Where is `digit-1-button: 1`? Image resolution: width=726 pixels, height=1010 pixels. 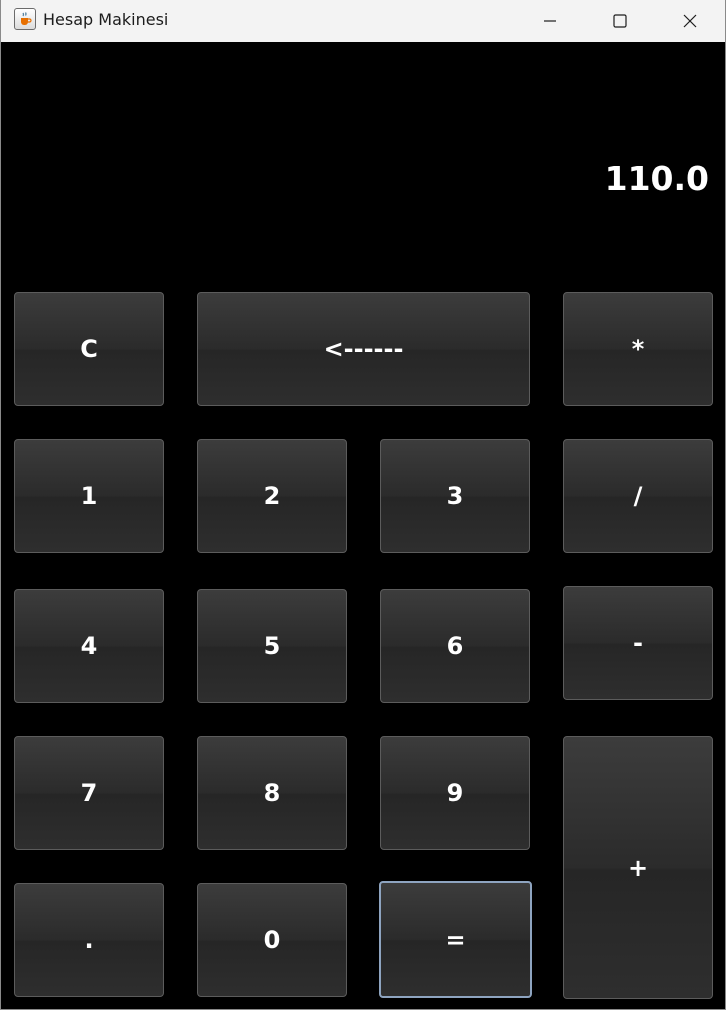
digit-1-button: 1 is located at coordinates (89, 496).